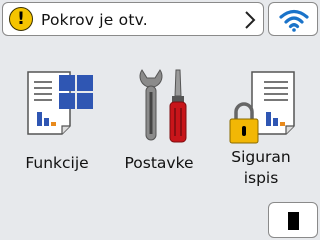  I want to click on toner-button, so click(293, 220).